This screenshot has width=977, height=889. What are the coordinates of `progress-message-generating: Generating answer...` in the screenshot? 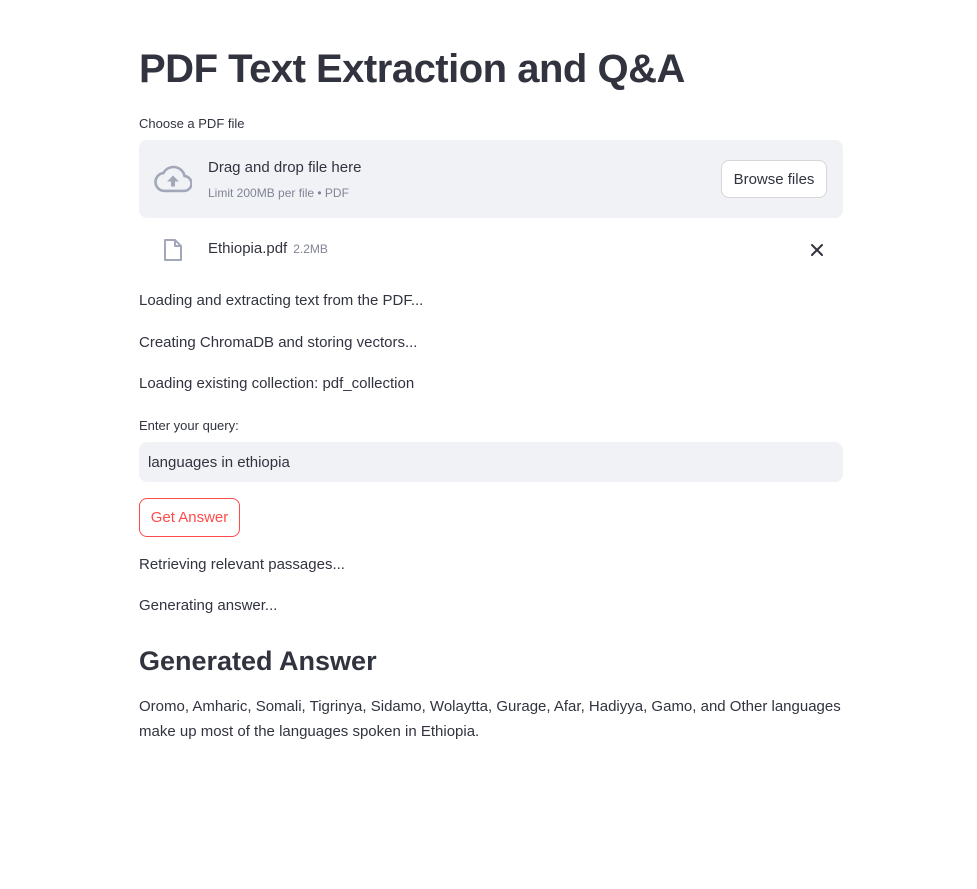 It's located at (208, 605).